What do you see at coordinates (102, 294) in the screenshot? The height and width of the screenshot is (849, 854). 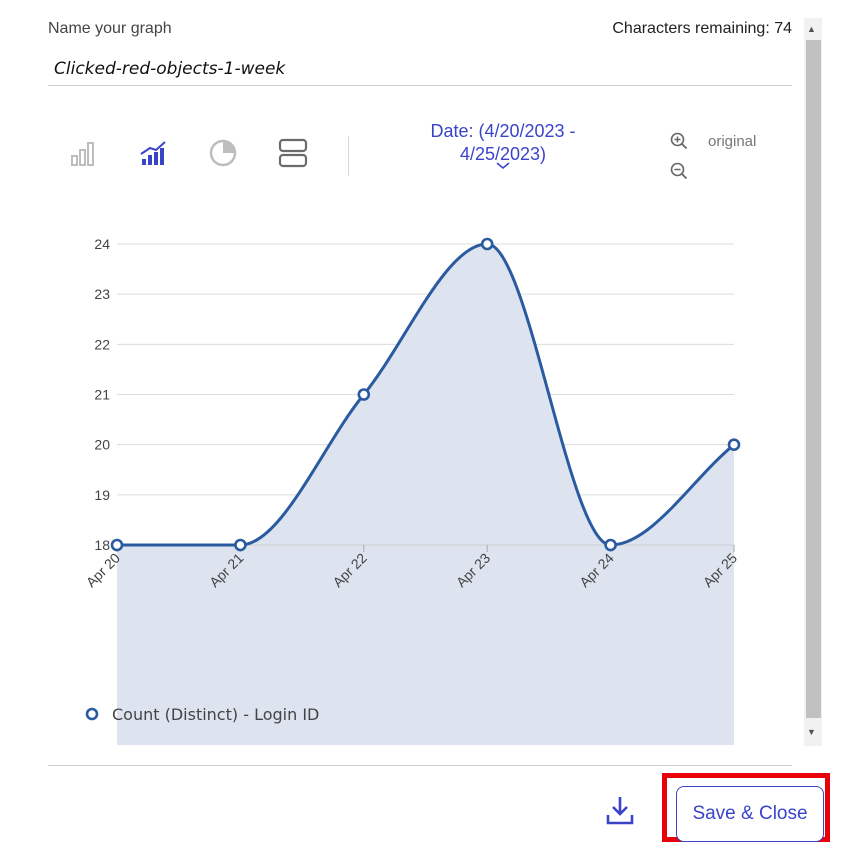 I see `y-tick-label: 23` at bounding box center [102, 294].